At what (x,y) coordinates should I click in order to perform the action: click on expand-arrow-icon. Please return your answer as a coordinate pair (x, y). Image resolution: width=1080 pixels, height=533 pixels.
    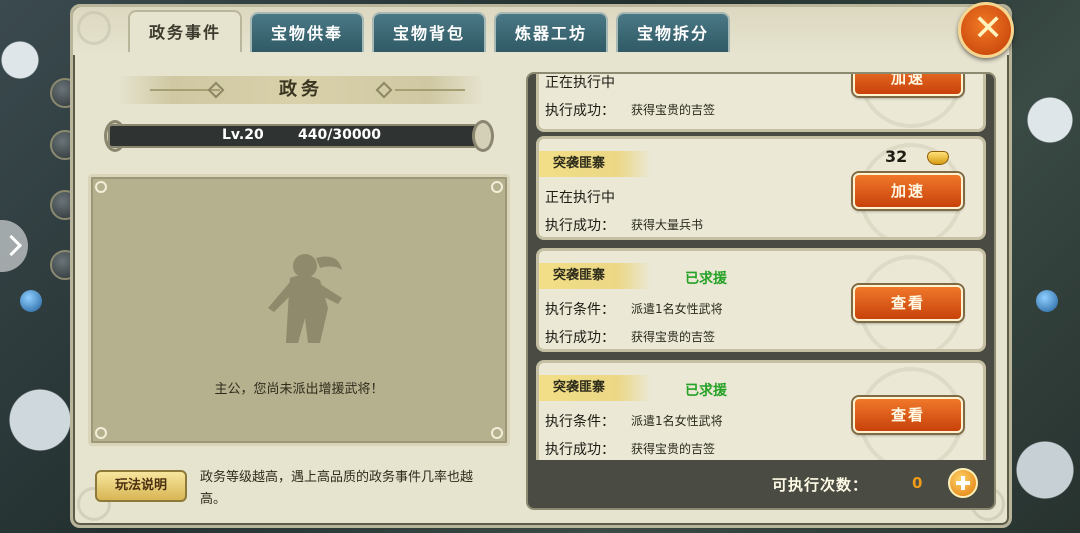
    Looking at the image, I should click on (14, 246).